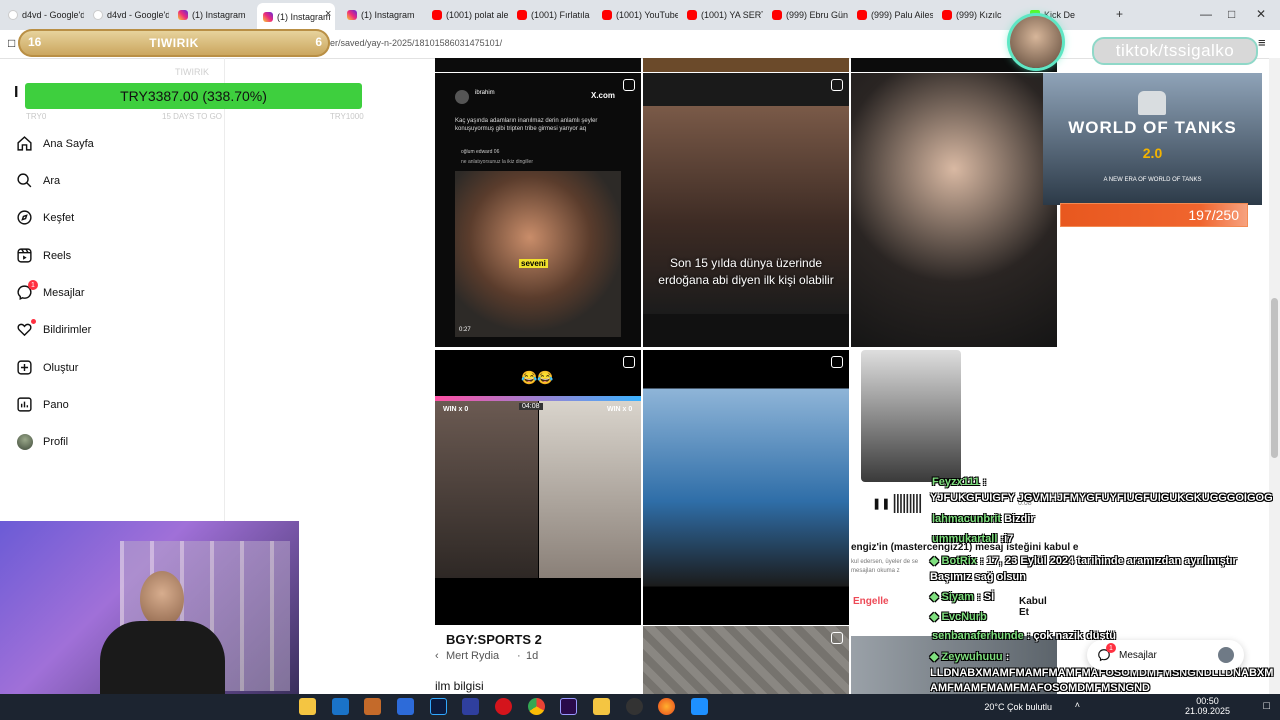  Describe the element at coordinates (1262, 42) in the screenshot. I see `menu-icon: ≡` at that location.